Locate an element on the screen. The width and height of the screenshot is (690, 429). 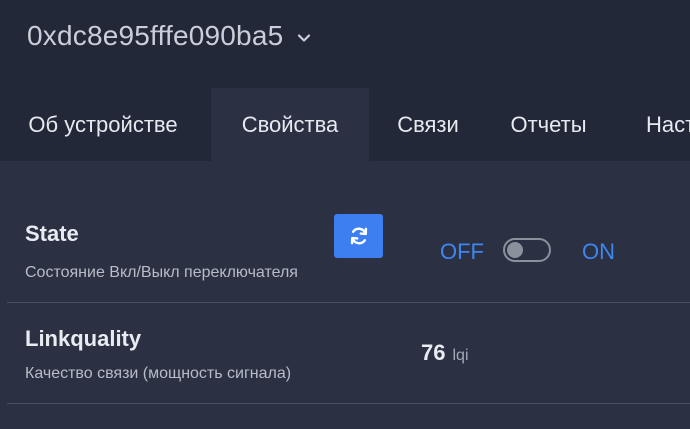
tab-settings: Наст is located at coordinates (661, 124).